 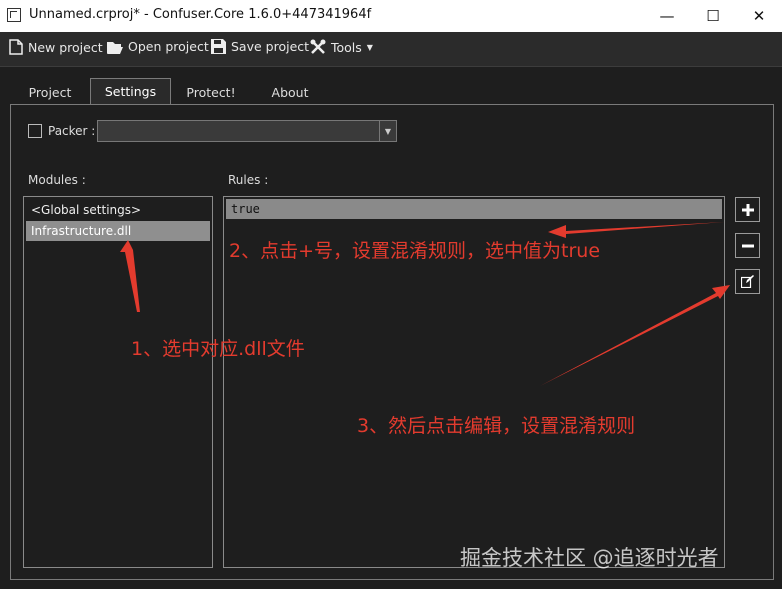 I want to click on annotation-step2: 2、点击+号，设置混淆规则，选中值为true, so click(x=415, y=251).